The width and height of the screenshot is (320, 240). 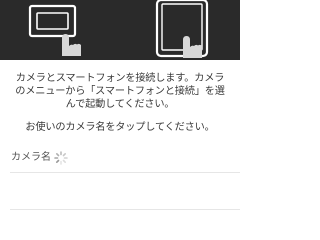 What do you see at coordinates (182, 29) in the screenshot?
I see `smartphone-in-hand-icon` at bounding box center [182, 29].